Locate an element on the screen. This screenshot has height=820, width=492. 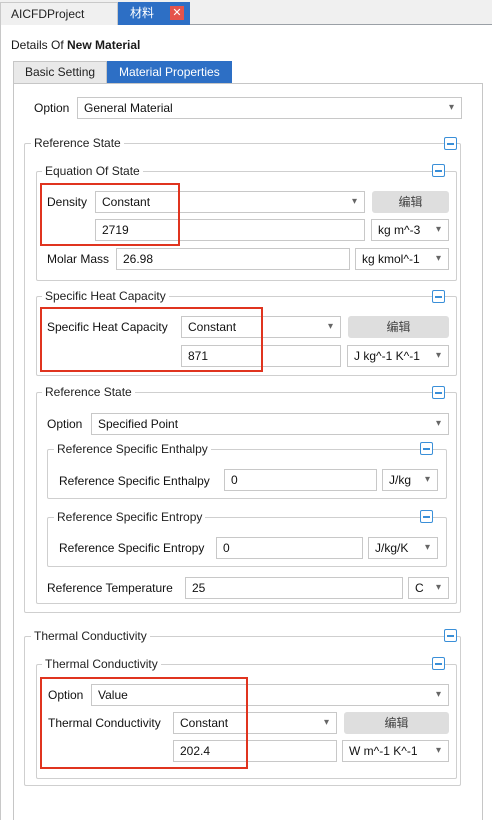
material-name: New Material is located at coordinates (104, 45).